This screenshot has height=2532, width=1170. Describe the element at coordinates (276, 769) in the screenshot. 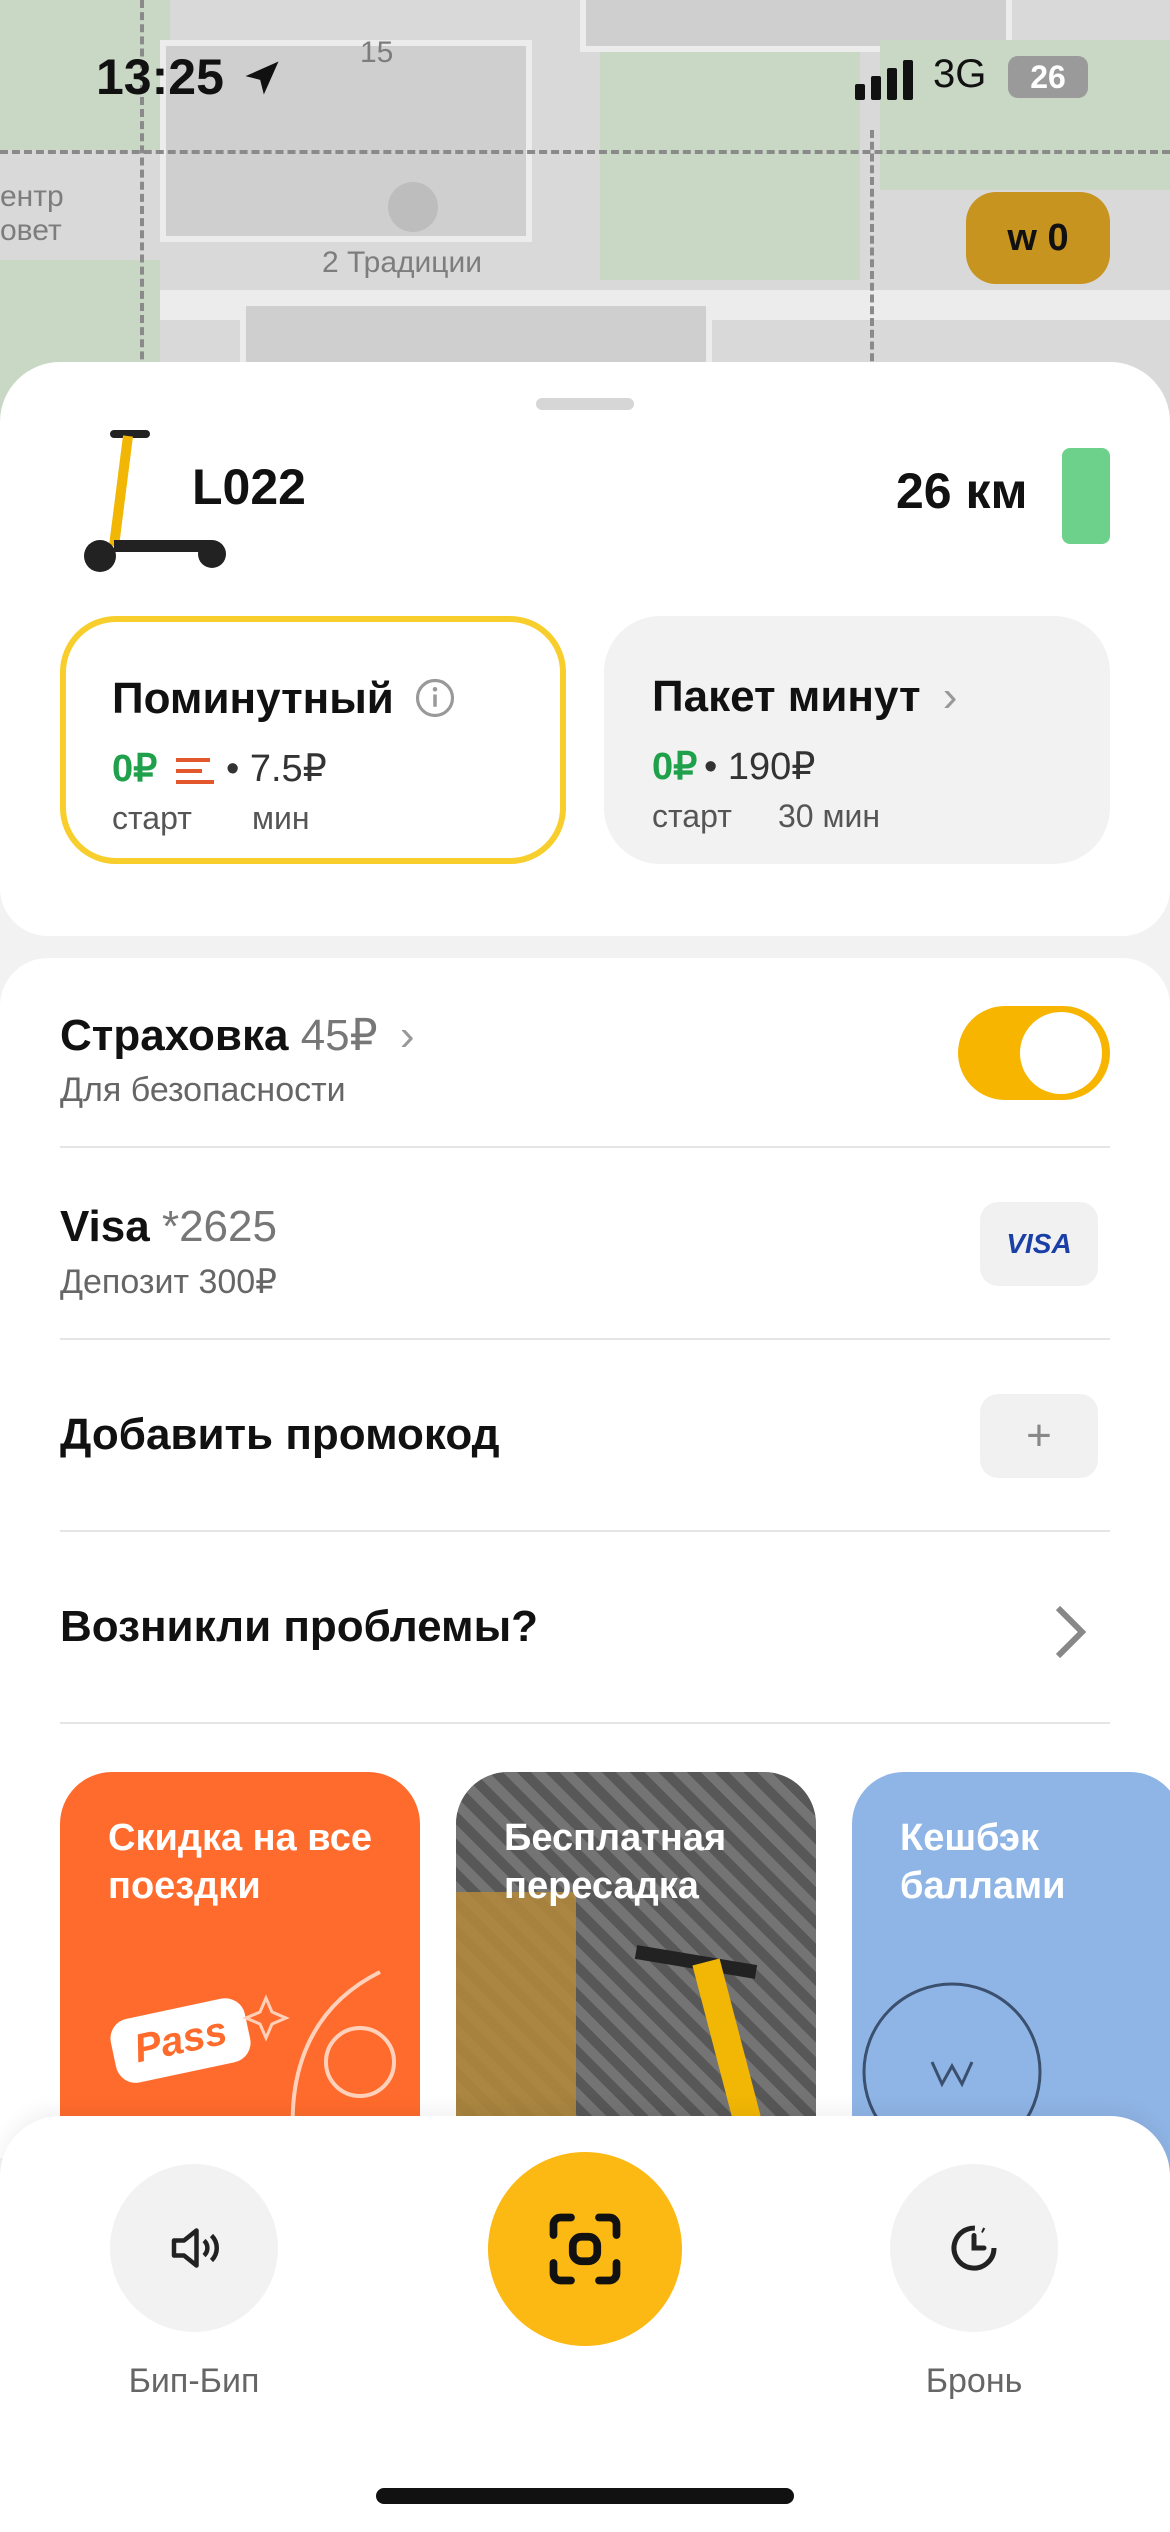

I see `tariff-minute-price: • 7.5₽` at that location.